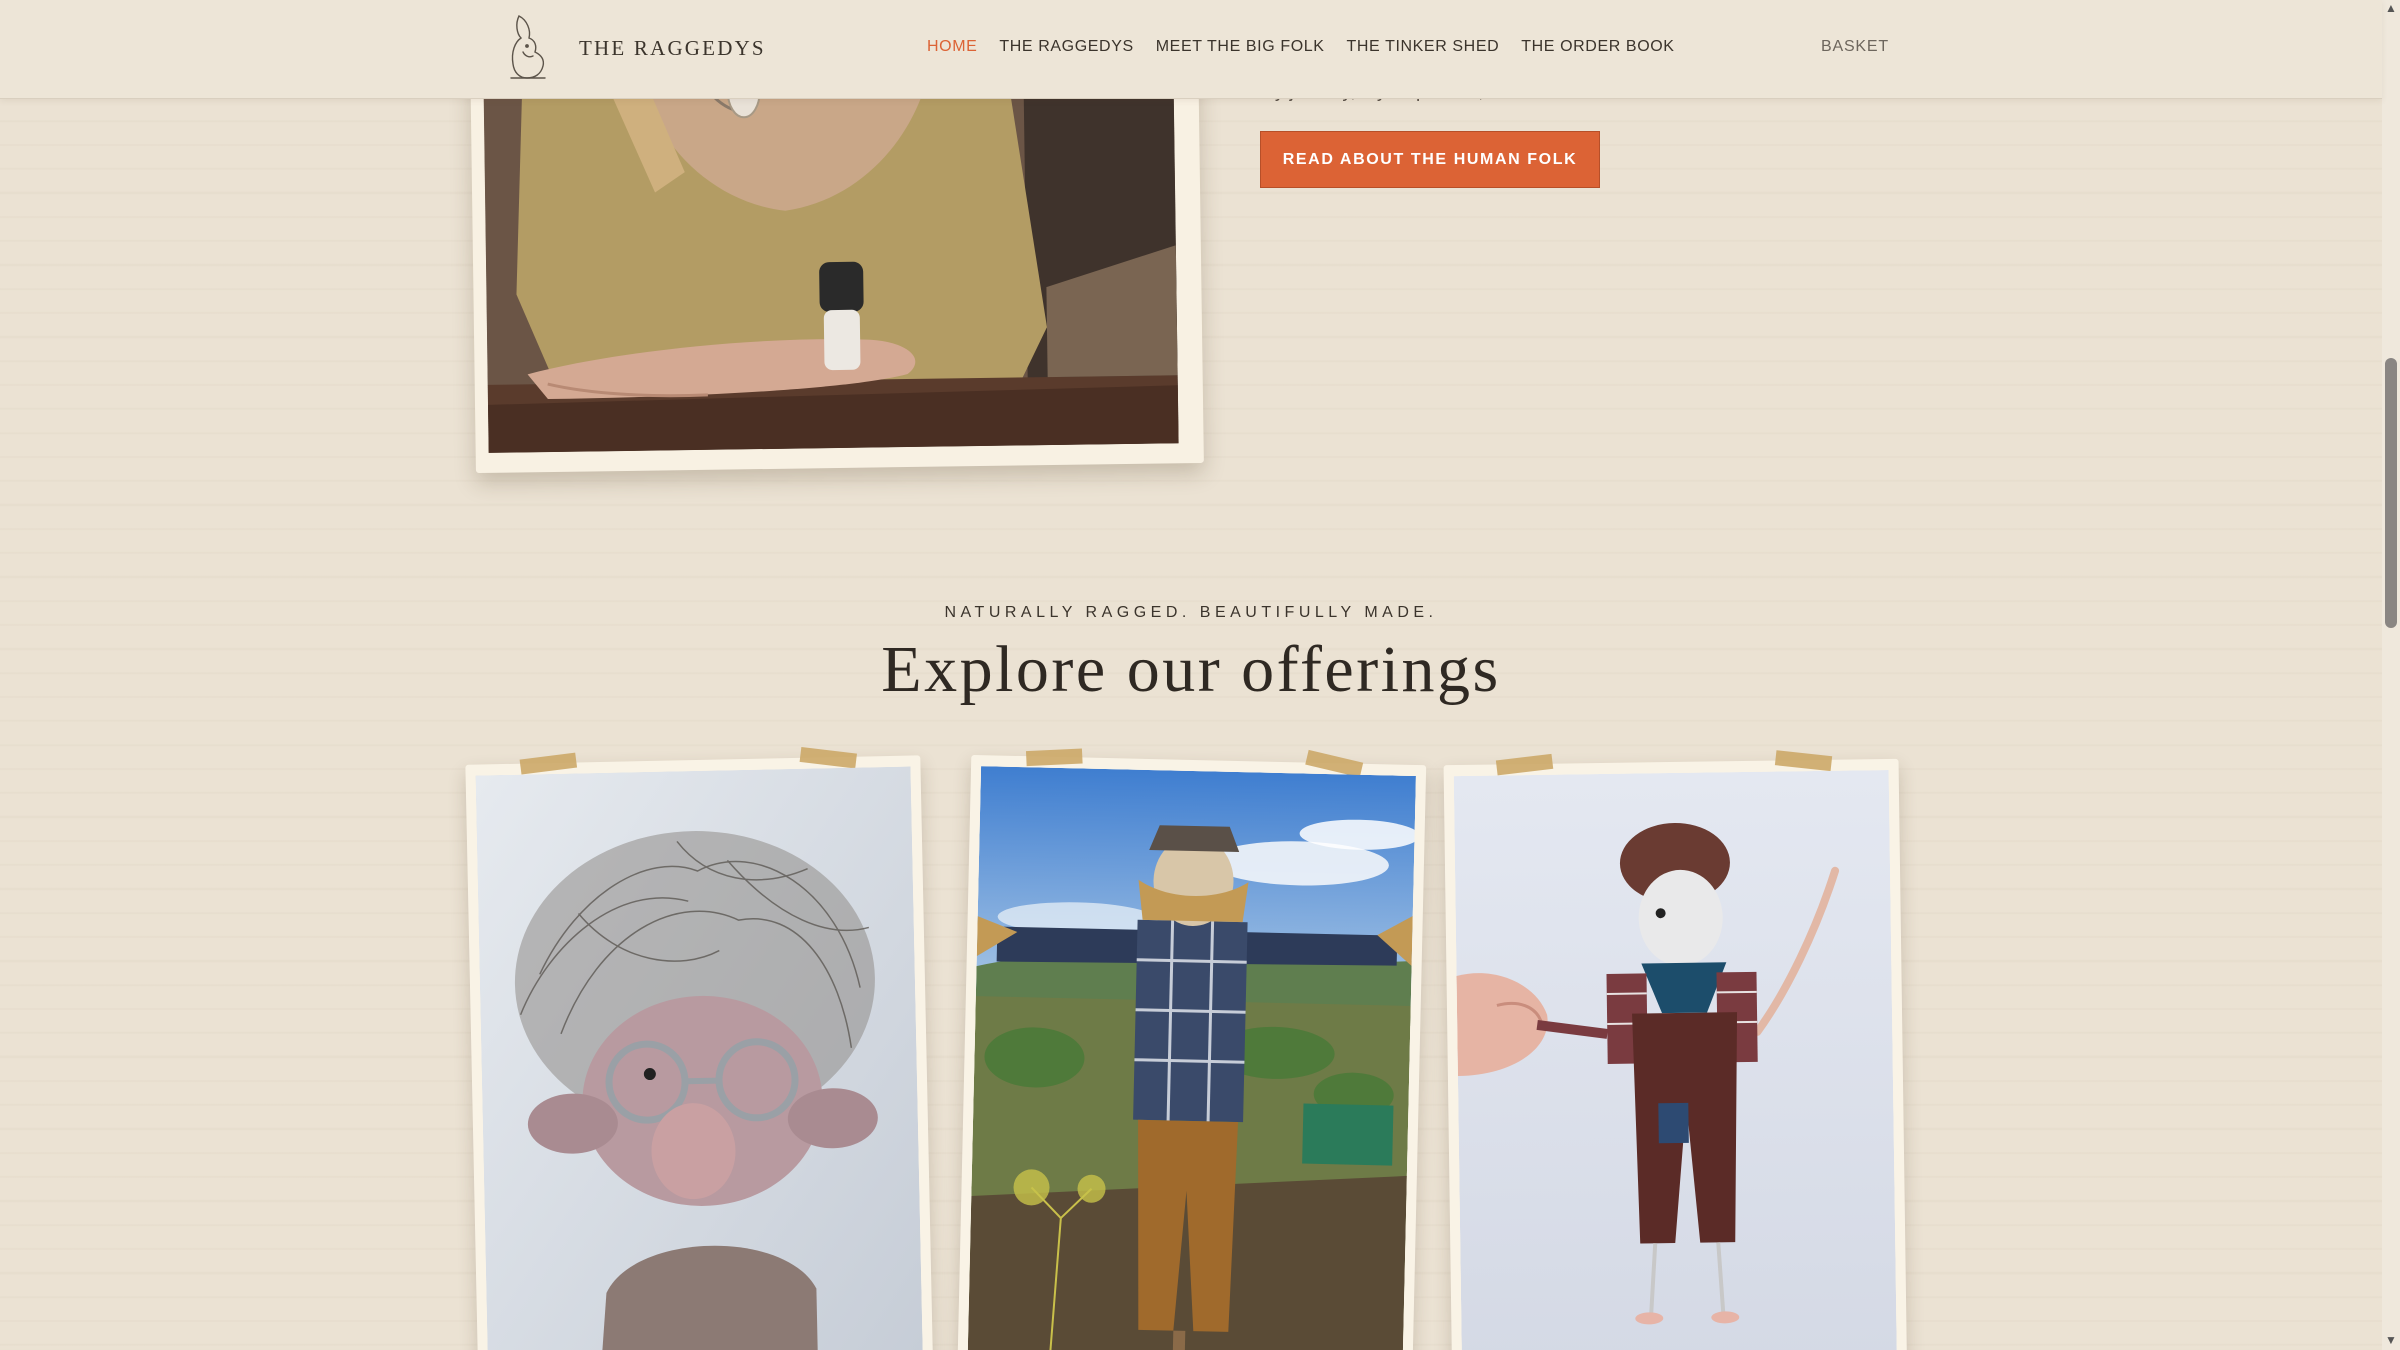  I want to click on page-scrollbar: ▲ ▼, so click(2391, 675).